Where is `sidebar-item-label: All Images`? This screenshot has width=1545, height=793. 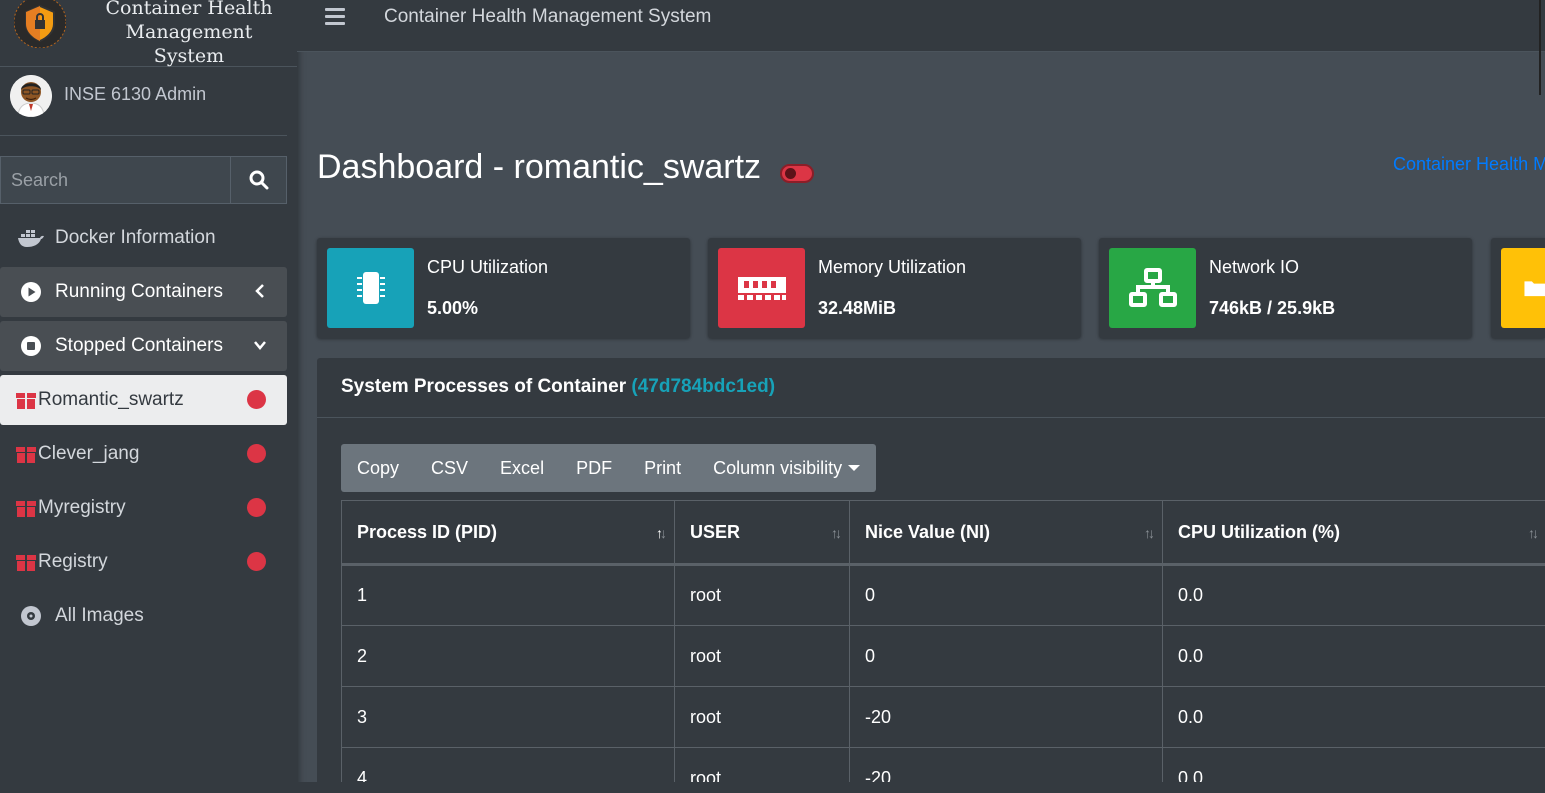
sidebar-item-label: All Images is located at coordinates (99, 615).